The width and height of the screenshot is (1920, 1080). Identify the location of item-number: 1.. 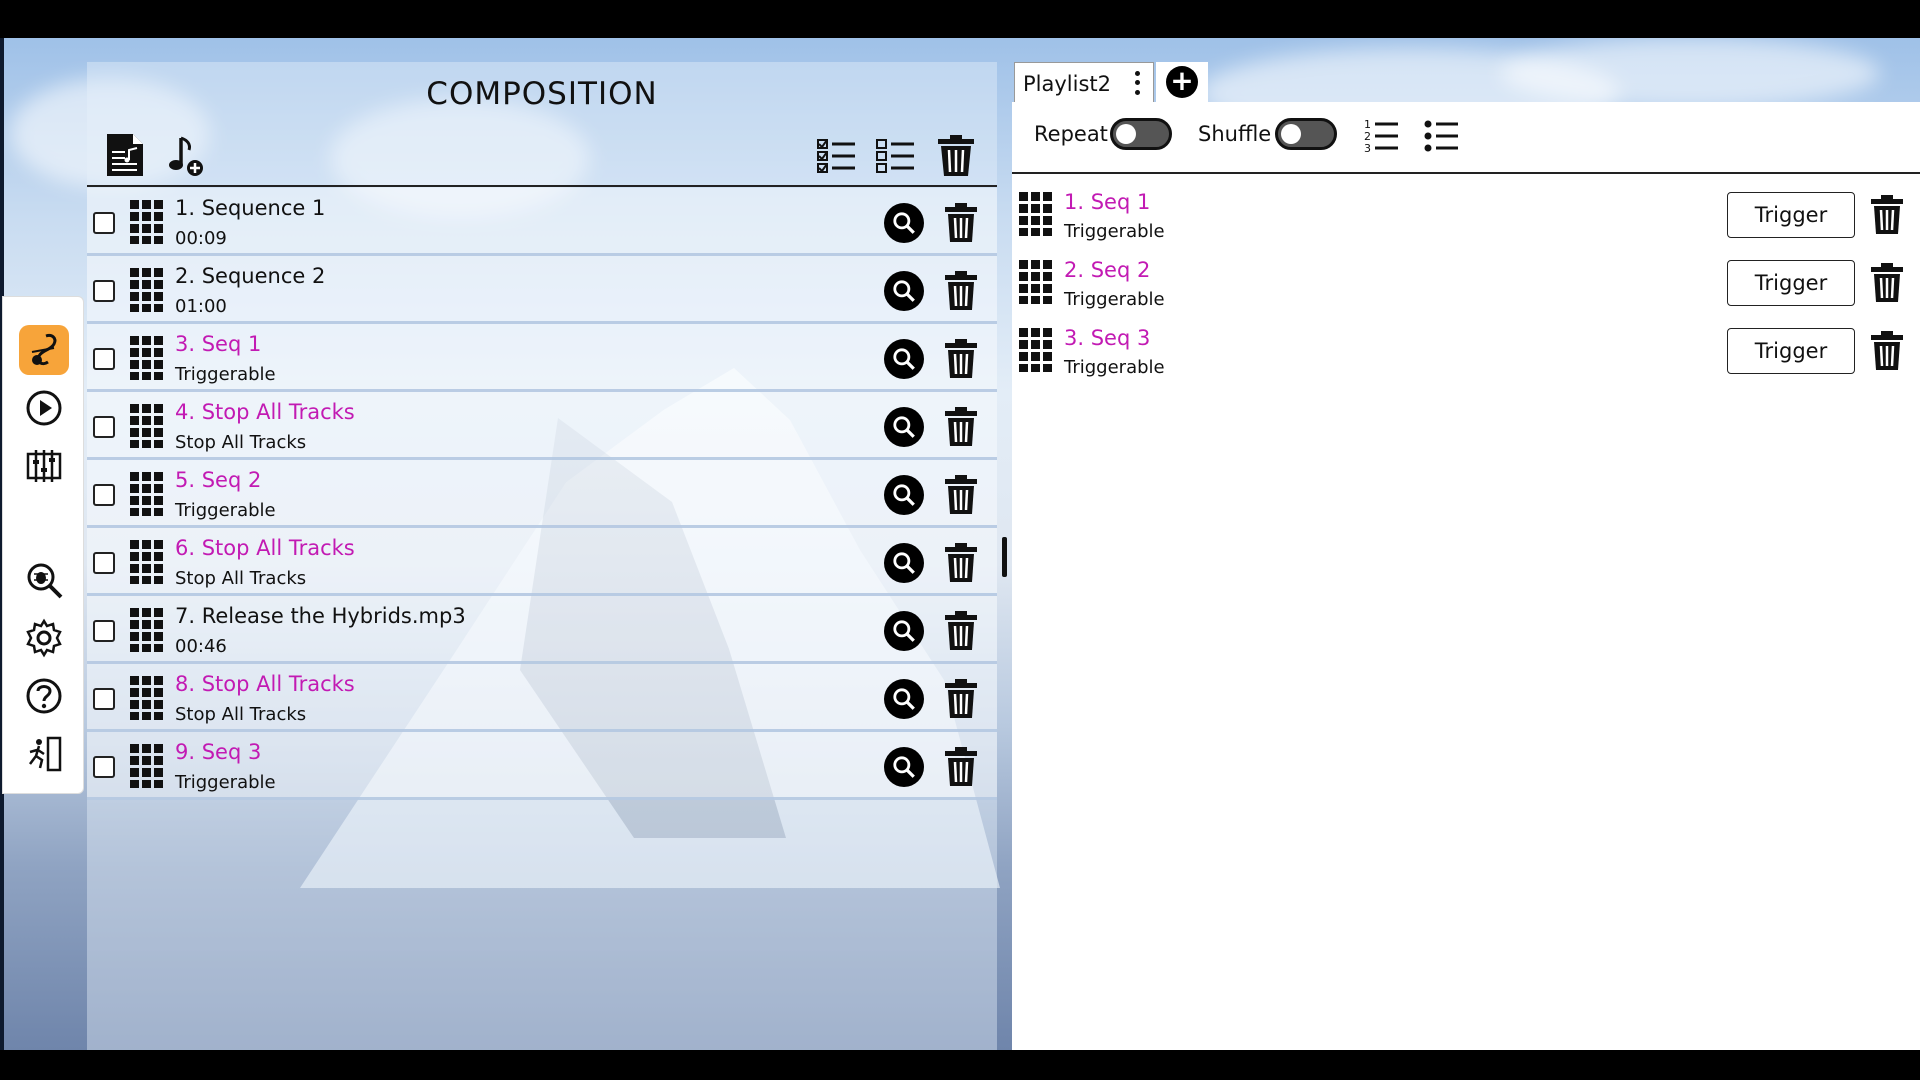
(188, 208).